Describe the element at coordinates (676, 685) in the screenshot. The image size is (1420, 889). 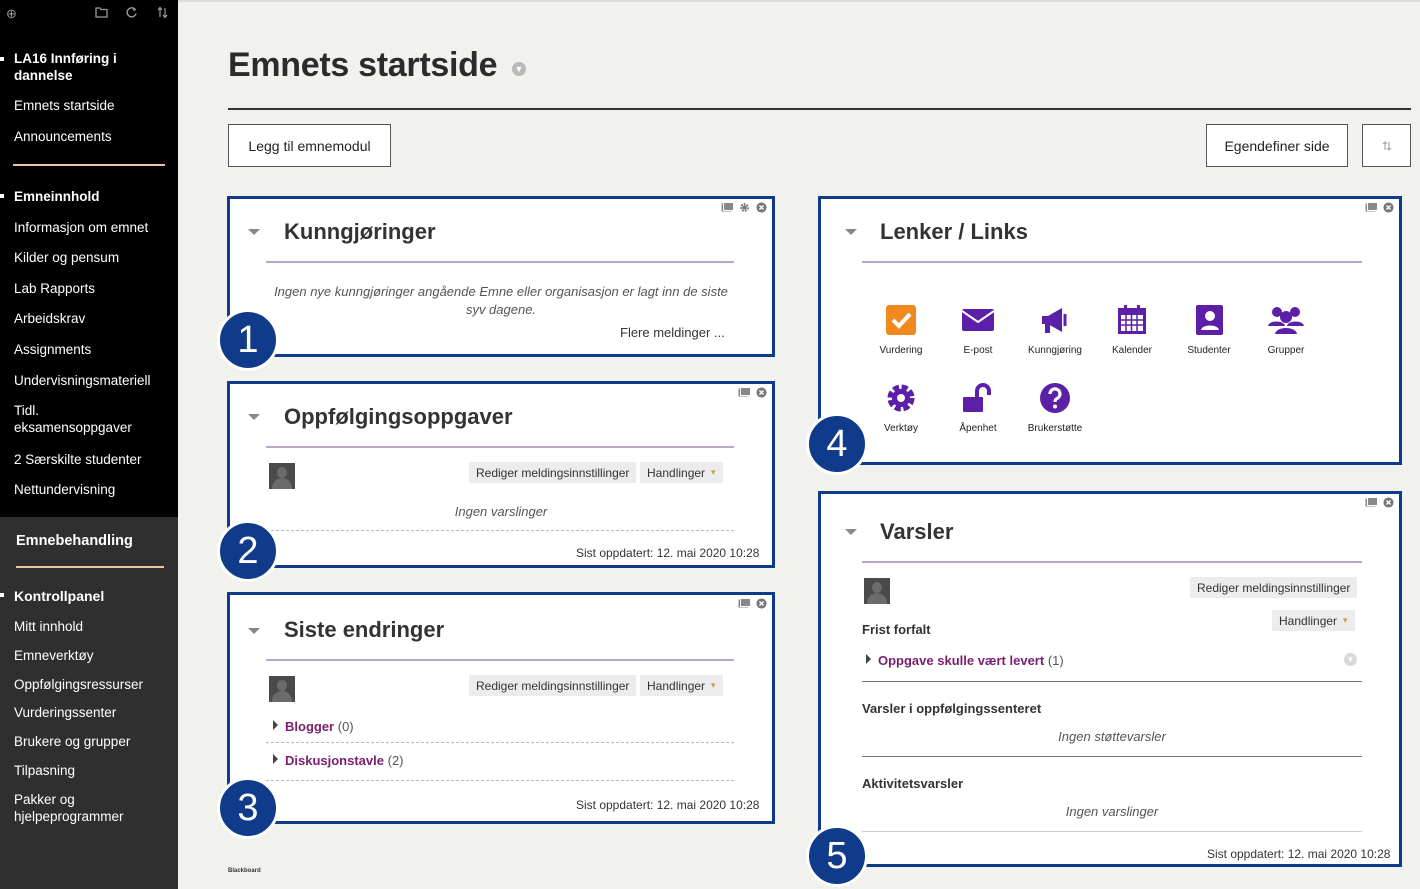
I see `actions-label: Handlinger` at that location.